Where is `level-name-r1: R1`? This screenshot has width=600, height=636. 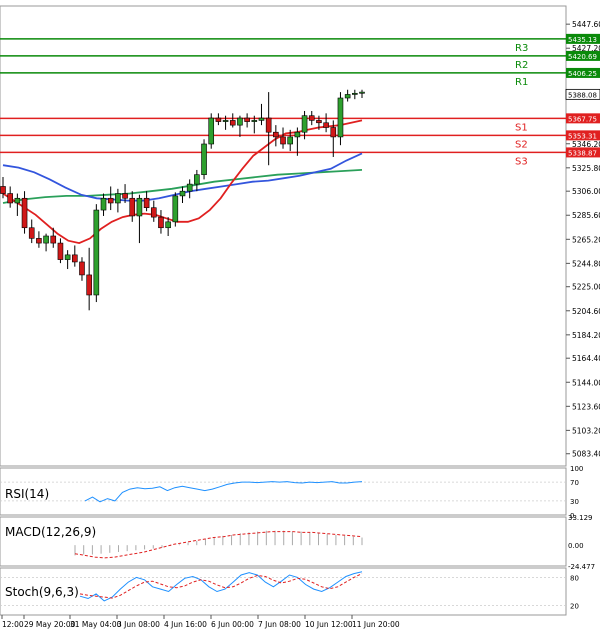 level-name-r1: R1 is located at coordinates (521, 82).